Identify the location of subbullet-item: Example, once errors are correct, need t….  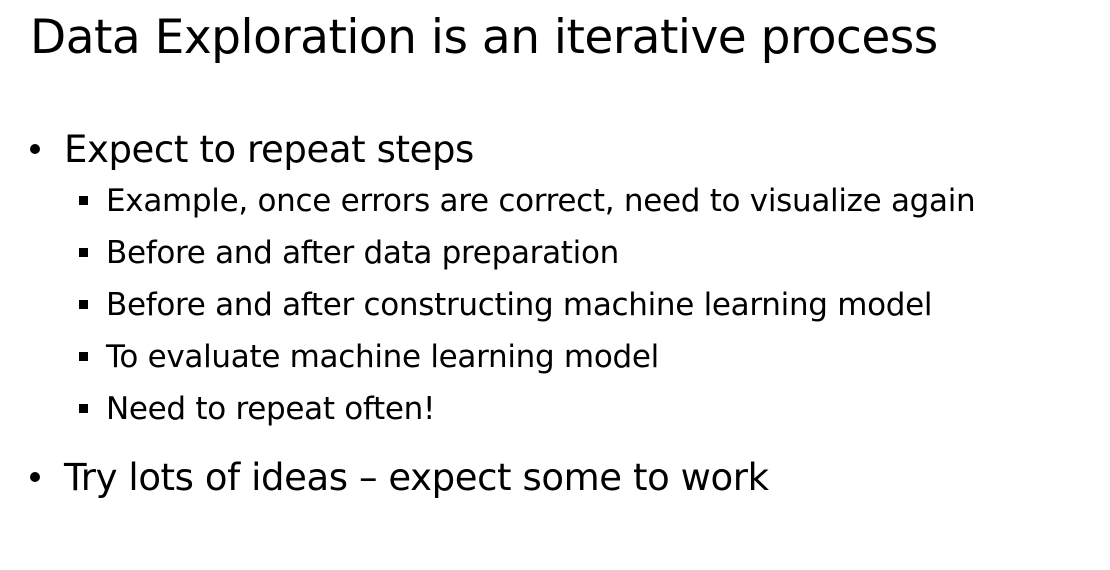
(541, 201).